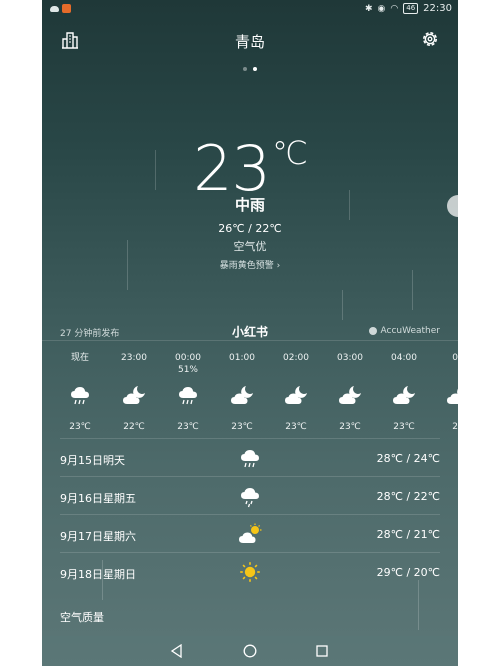 This screenshot has height=666, width=500. I want to click on app-notification-icon, so click(66, 8).